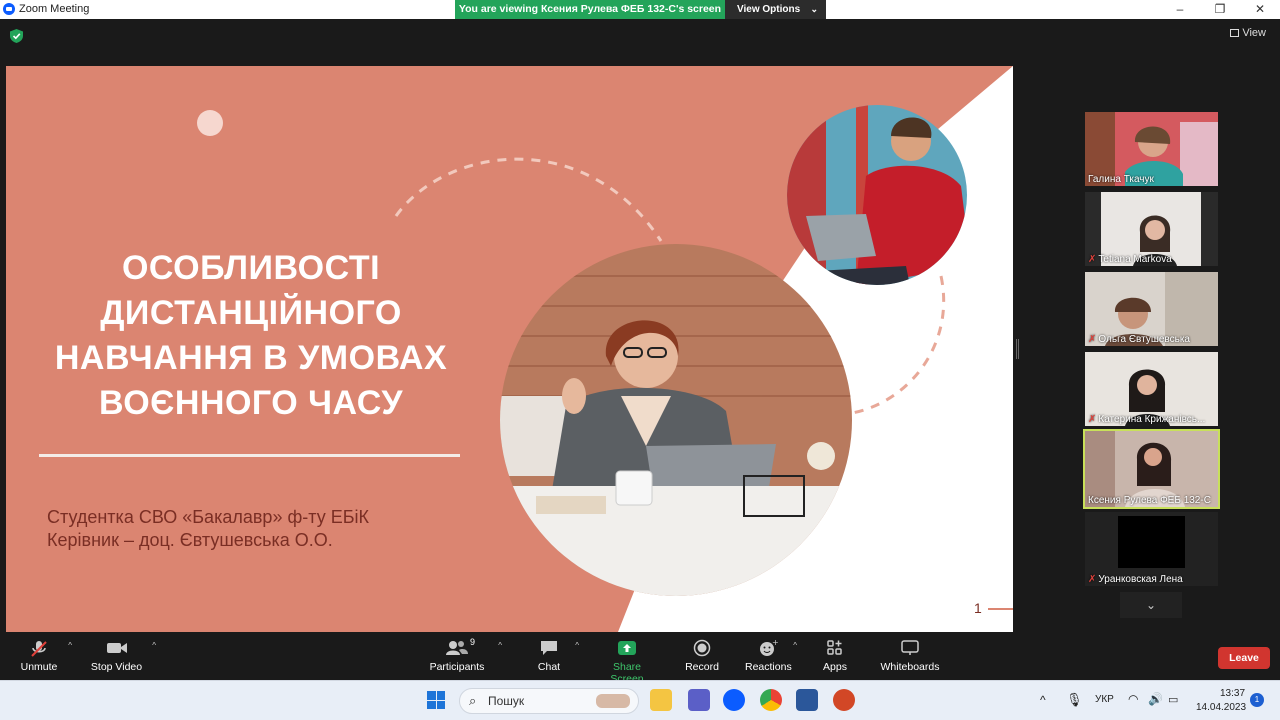  What do you see at coordinates (1151, 309) in the screenshot?
I see `participant-tile: ✗ Ольга Євтушевська` at bounding box center [1151, 309].